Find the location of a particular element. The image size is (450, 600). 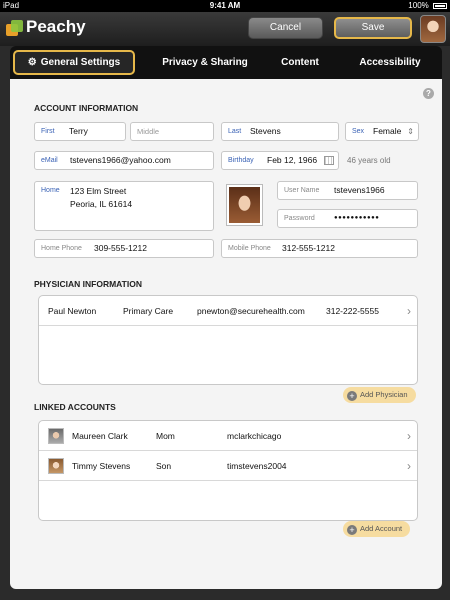

username-label: User Name is located at coordinates (302, 190).